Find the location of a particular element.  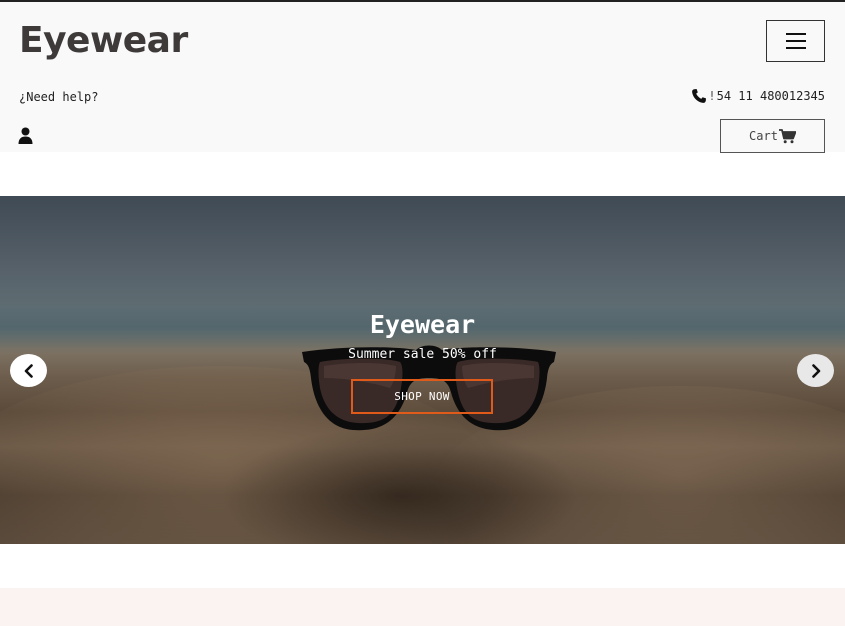

chevron-left-icon is located at coordinates (28, 370).